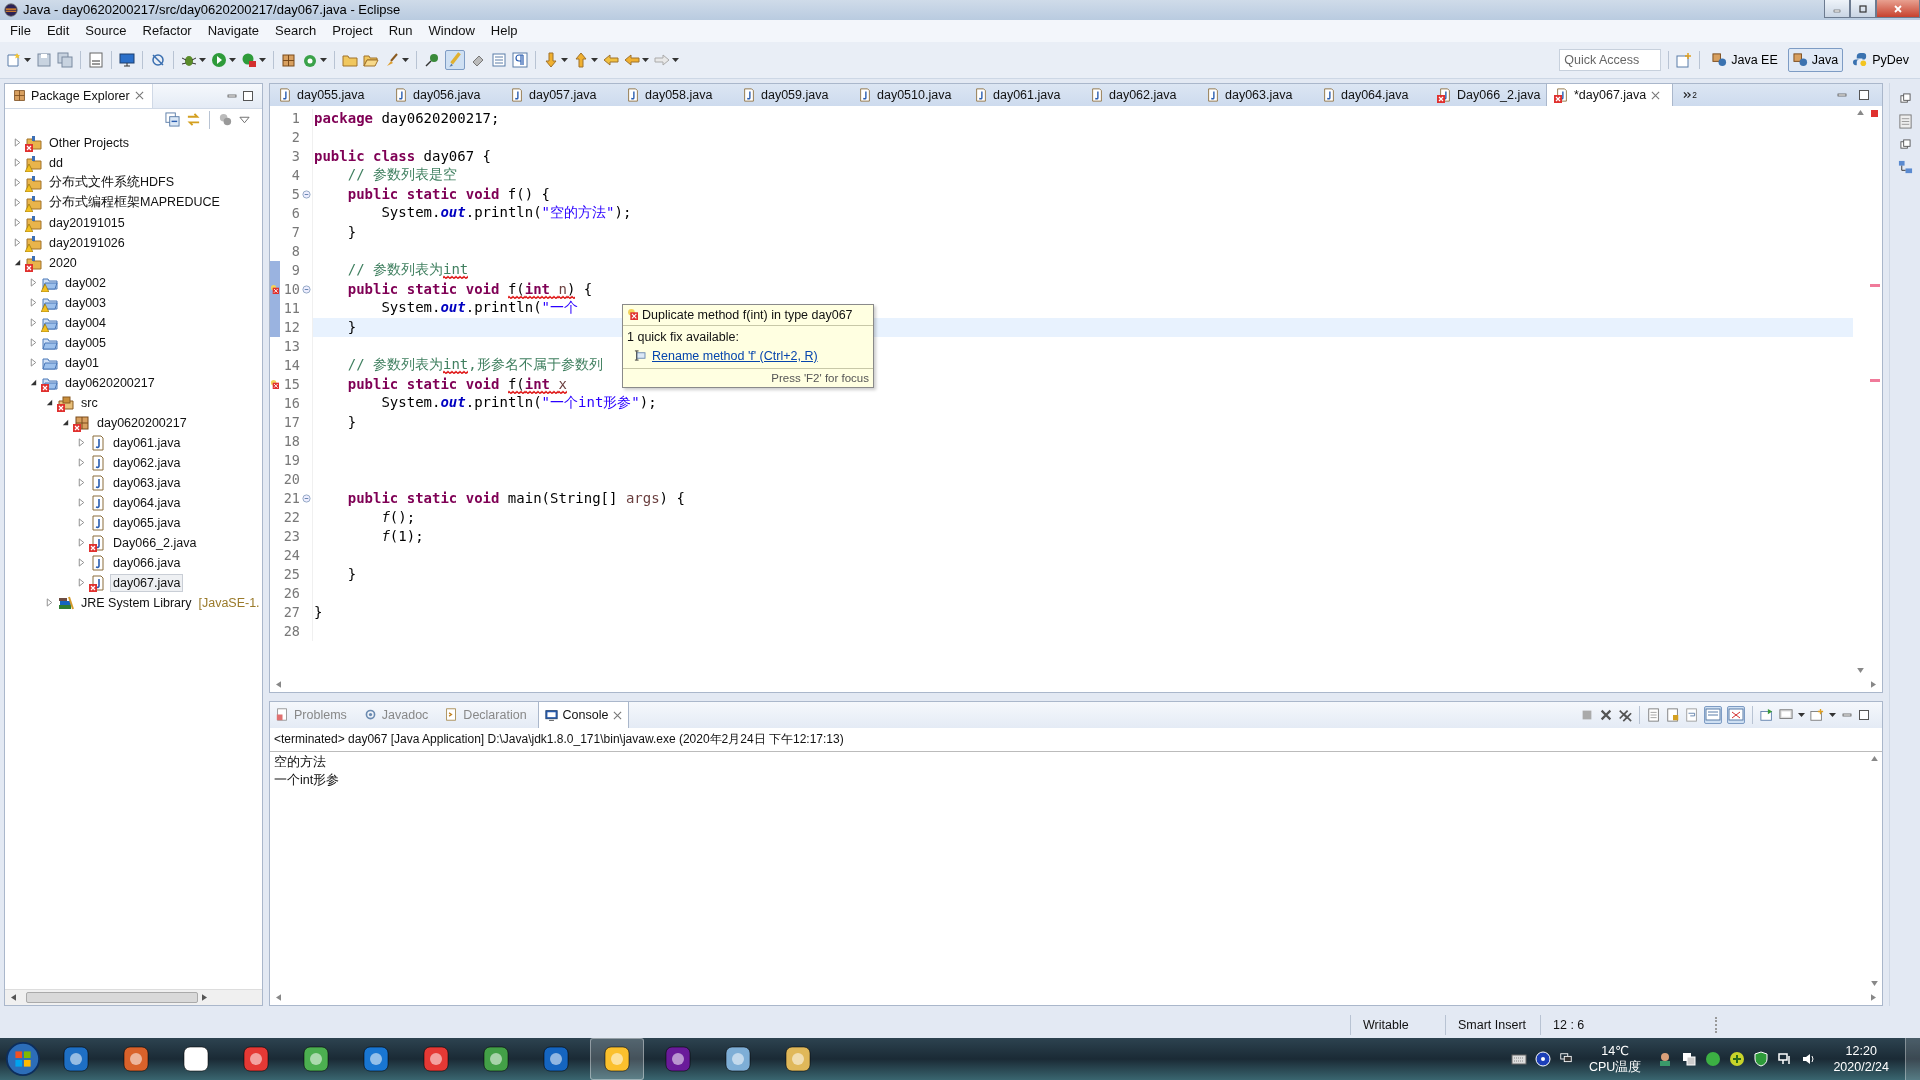 The width and height of the screenshot is (1920, 1080). I want to click on perspective-button: Java, so click(1815, 59).